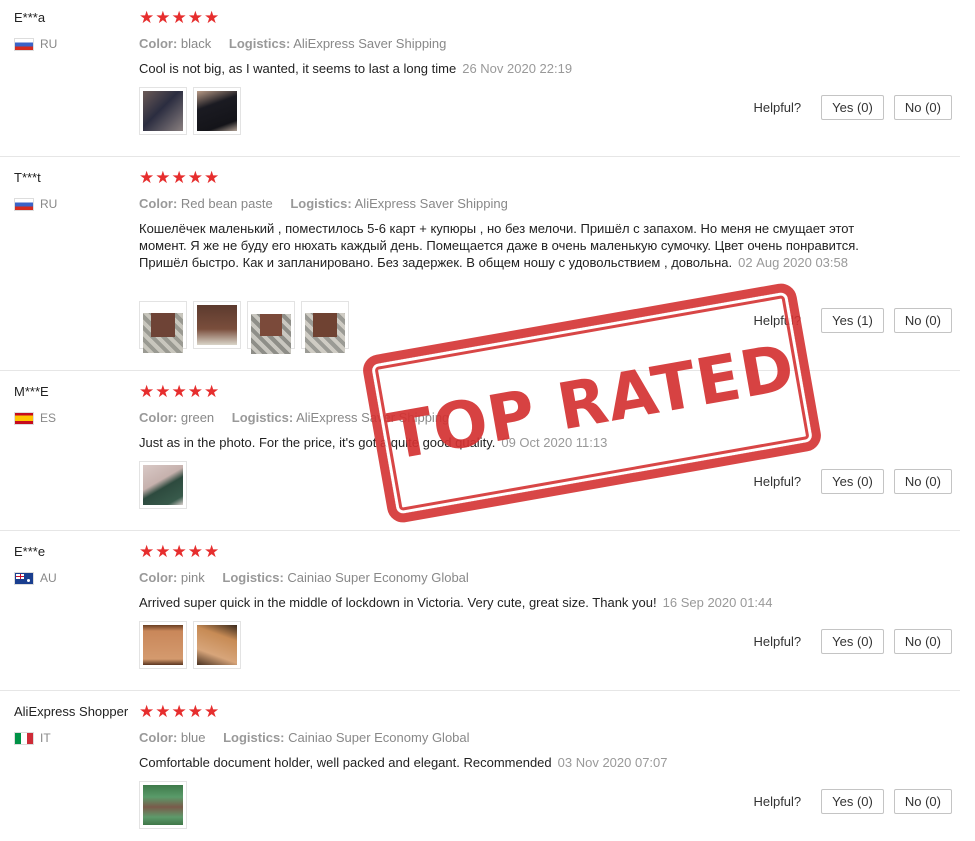  I want to click on color-value: blue, so click(193, 737).